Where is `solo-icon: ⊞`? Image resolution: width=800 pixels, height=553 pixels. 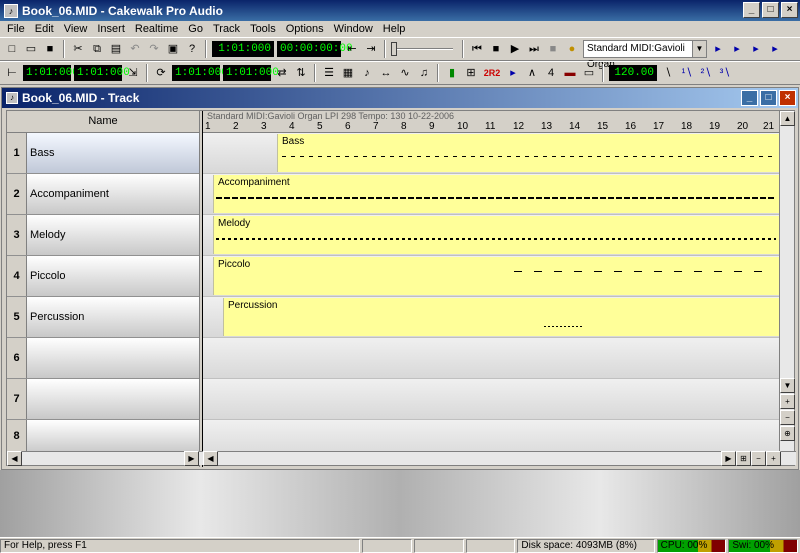 solo-icon: ⊞ is located at coordinates (471, 73).